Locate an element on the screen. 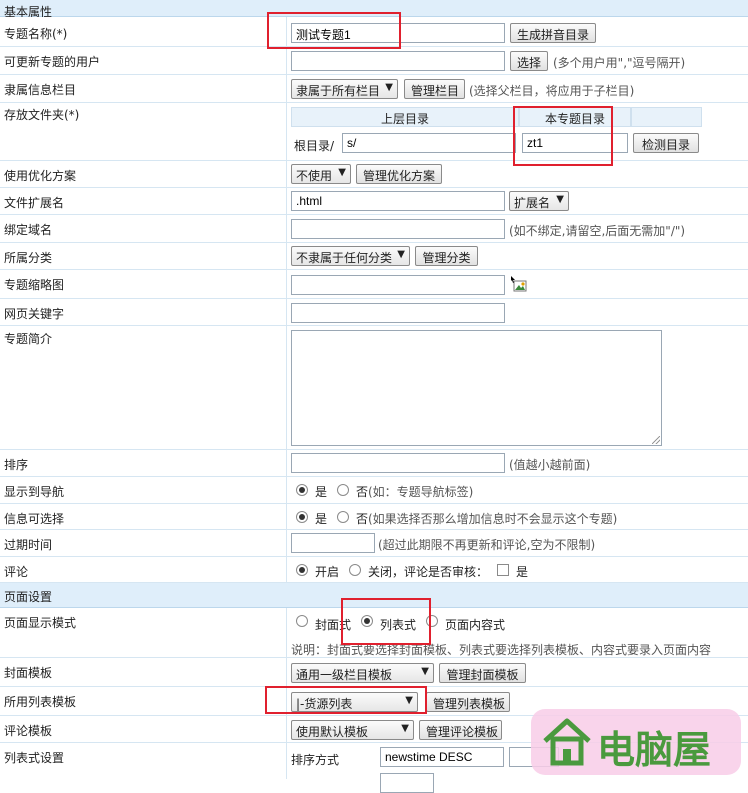 This screenshot has width=748, height=793. selectable-hint: (如果选择否那么增加信息时不会显示这个专题) is located at coordinates (493, 519).